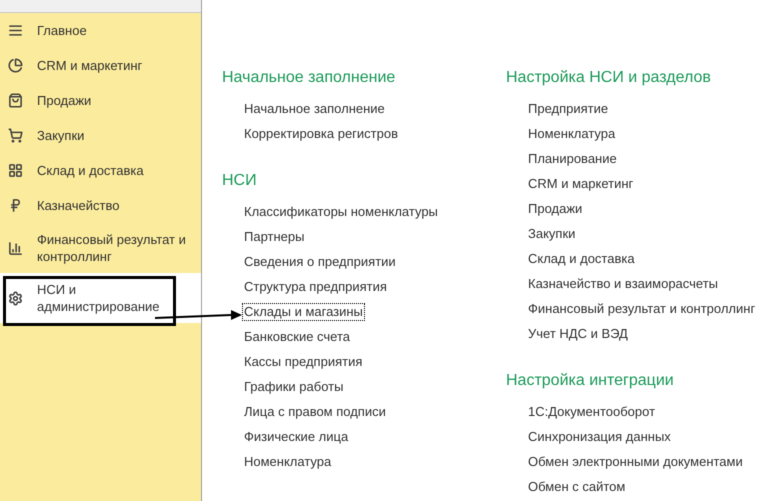 The height and width of the screenshot is (501, 771). Describe the element at coordinates (297, 337) in the screenshot. I see `nav-link: Банковские счета` at that location.